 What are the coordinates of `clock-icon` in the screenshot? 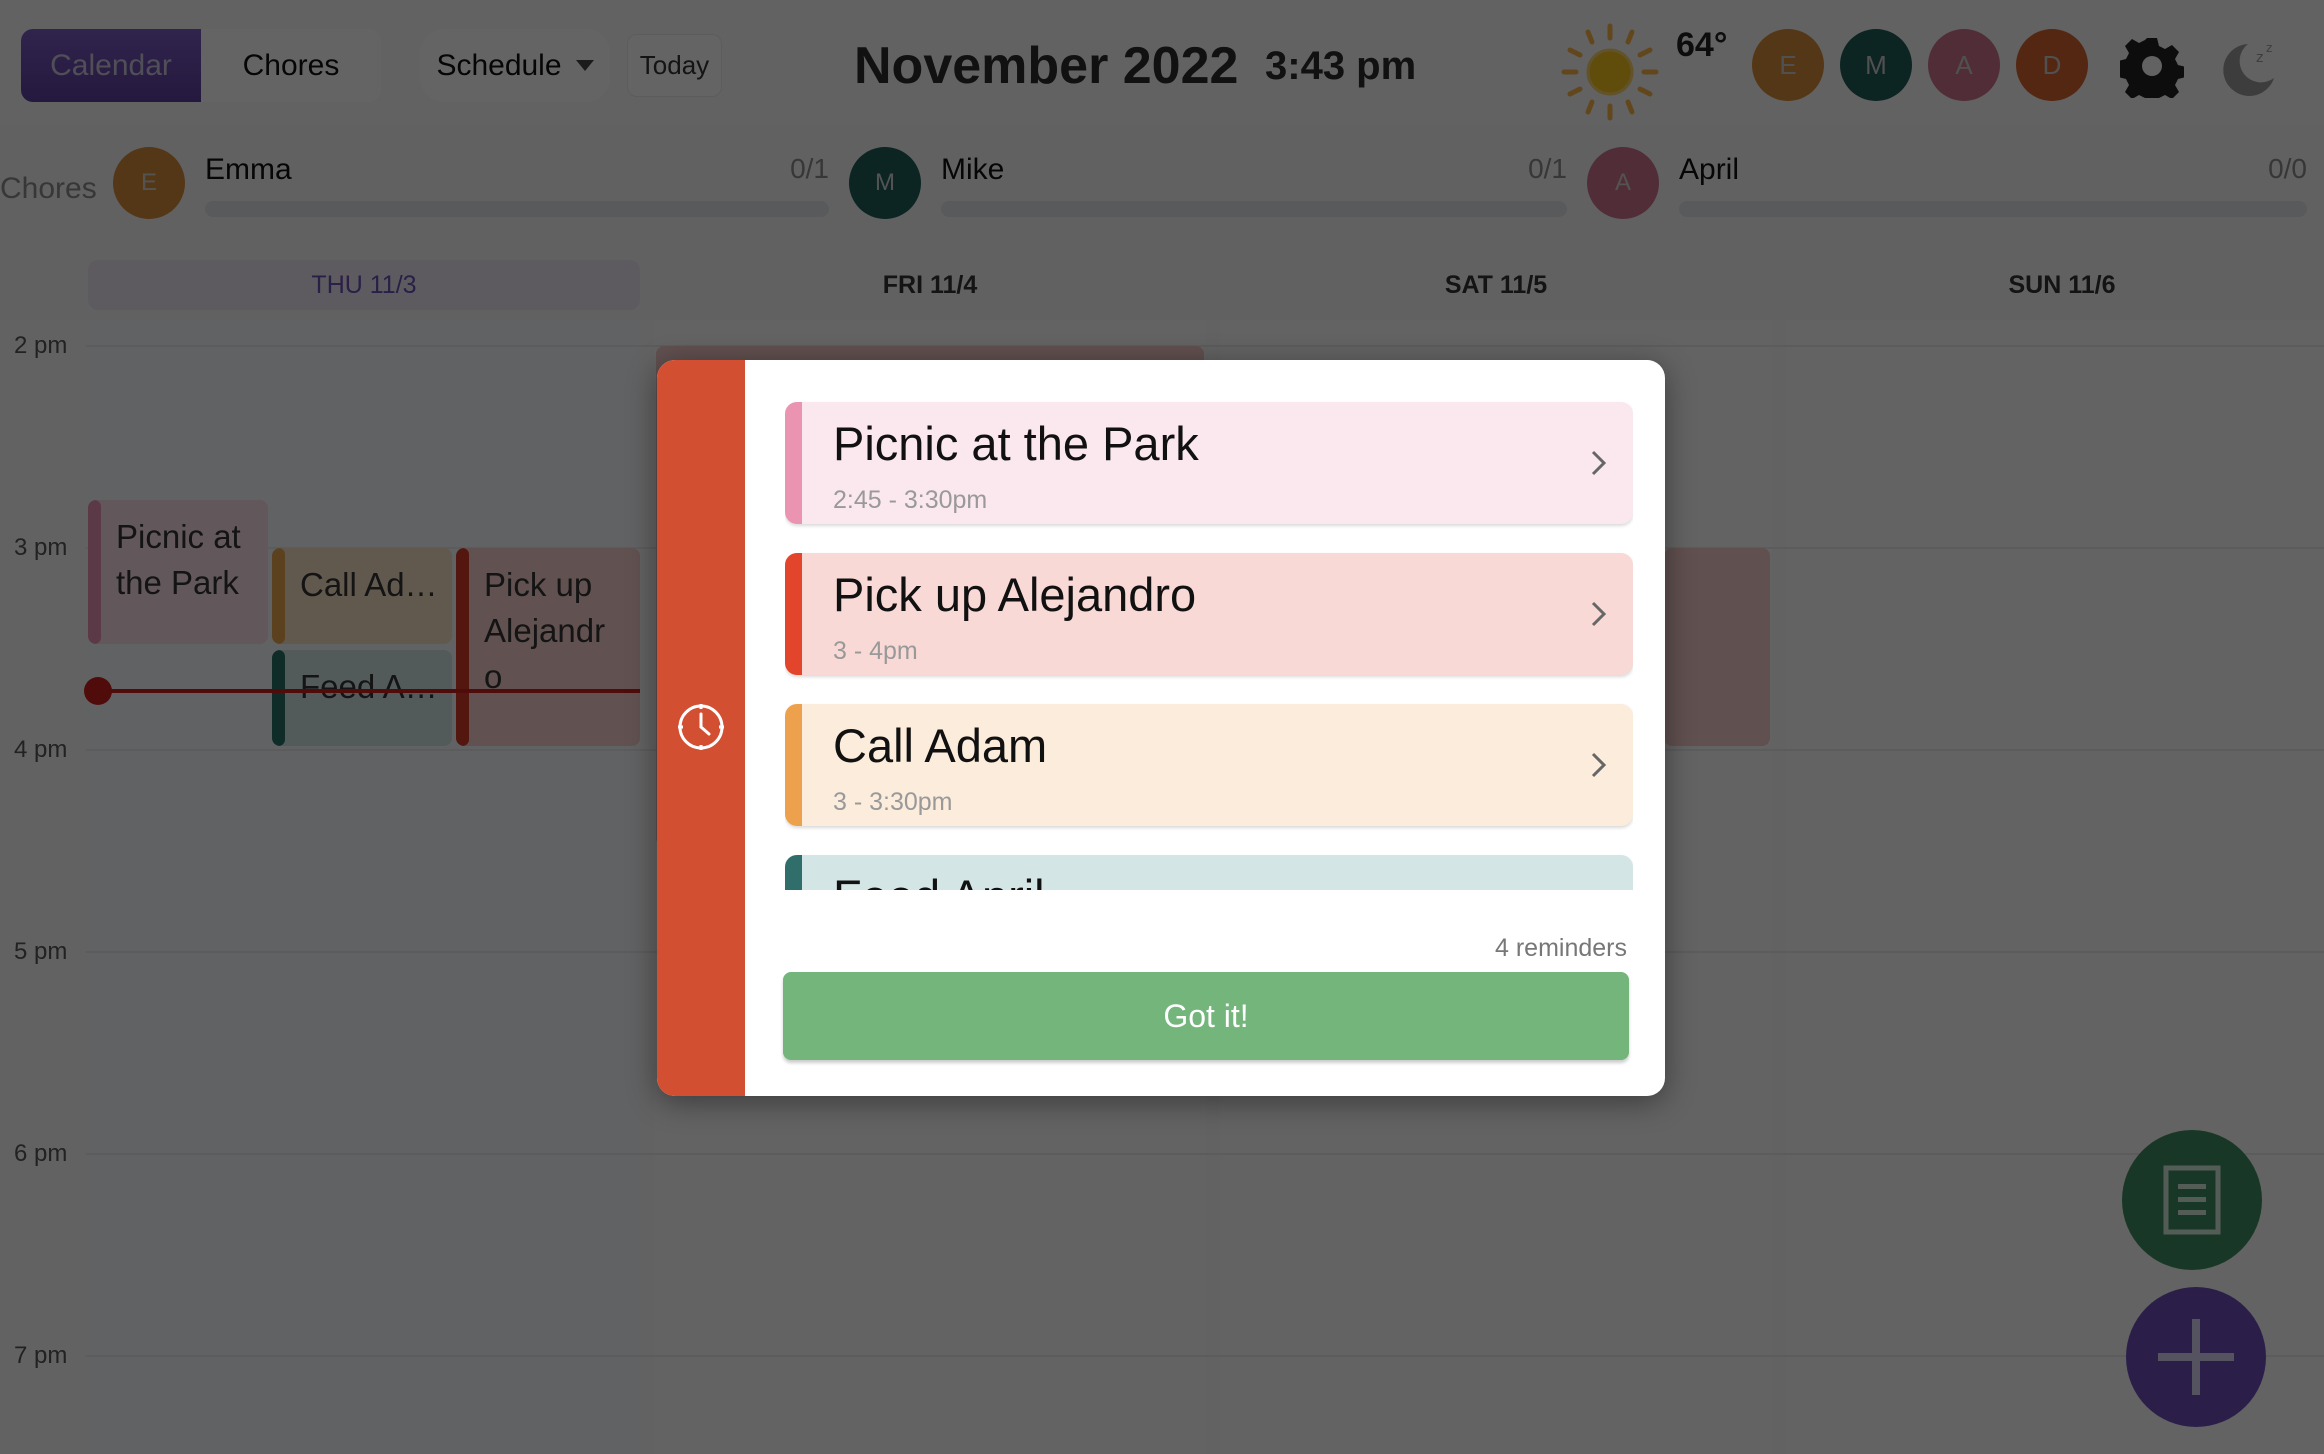 It's located at (701, 727).